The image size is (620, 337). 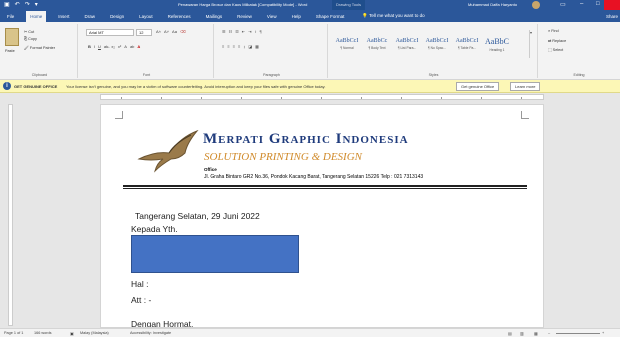 I want to click on replace-button: ⇄ Replace, so click(x=557, y=40).